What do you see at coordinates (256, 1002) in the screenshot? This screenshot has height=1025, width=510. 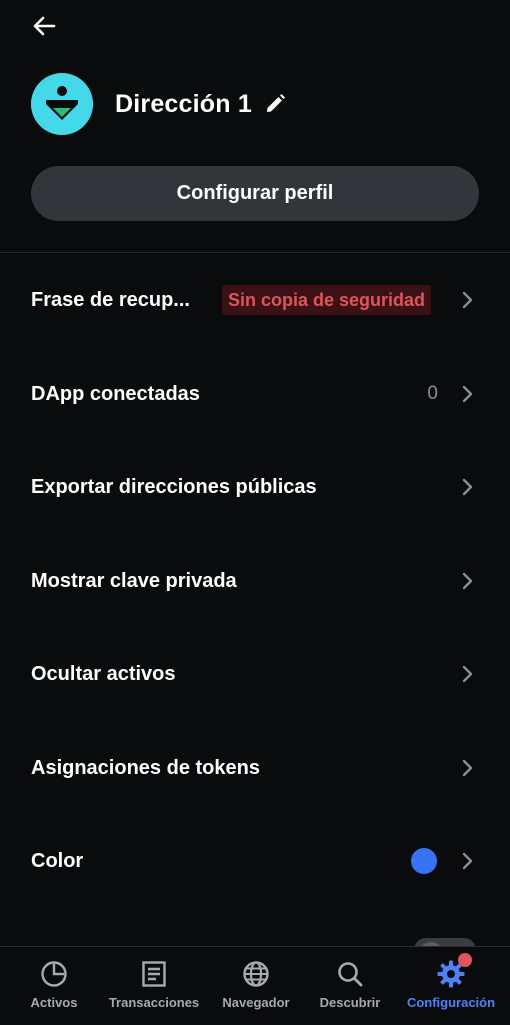 I see `nav-label: Navegador` at bounding box center [256, 1002].